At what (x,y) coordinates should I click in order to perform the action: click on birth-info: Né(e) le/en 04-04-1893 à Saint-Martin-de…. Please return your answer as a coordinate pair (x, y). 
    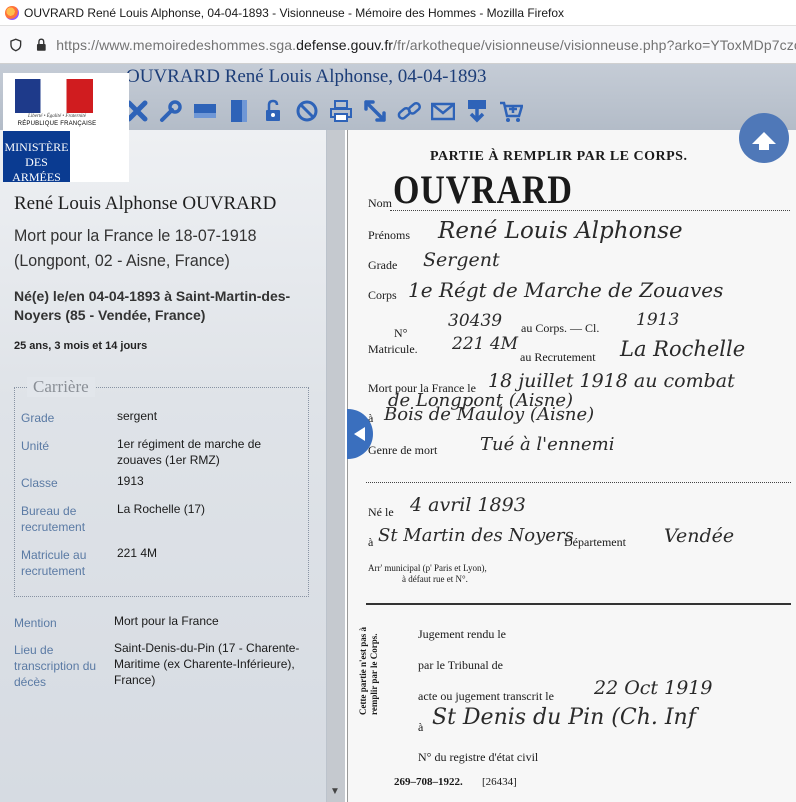
    Looking at the image, I should click on (152, 305).